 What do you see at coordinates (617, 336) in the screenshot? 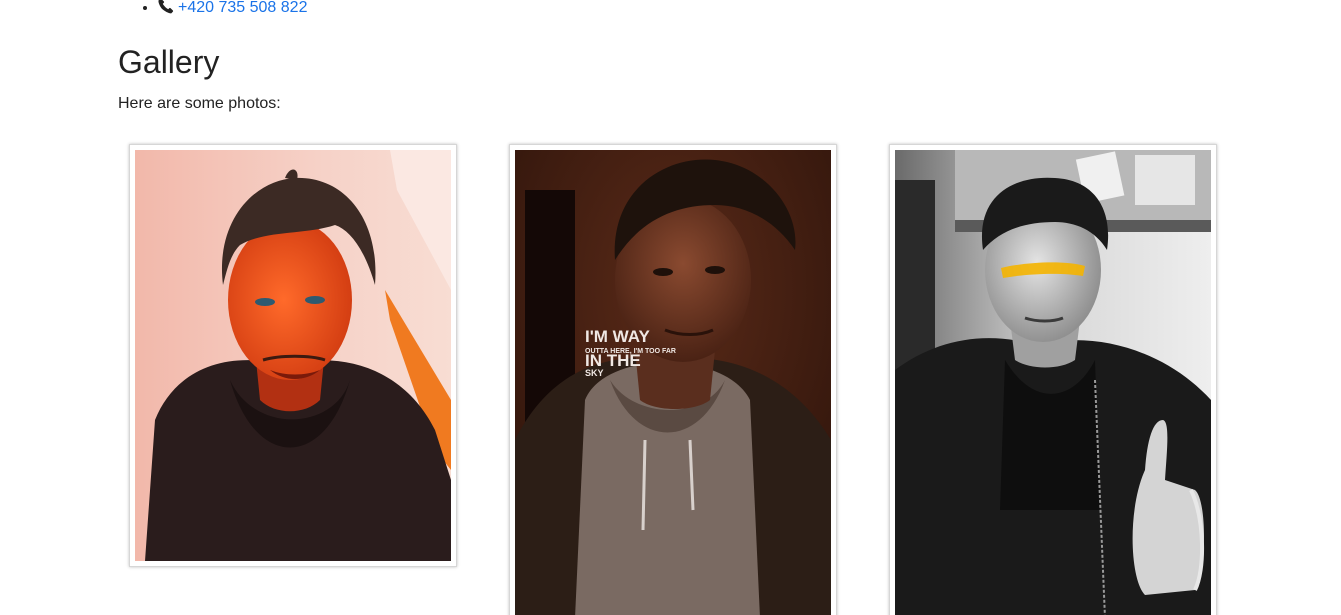
I see `overlay-line-1: I'M WAY` at bounding box center [617, 336].